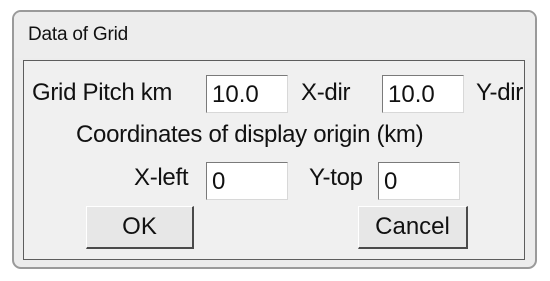 Image resolution: width=550 pixels, height=281 pixels. I want to click on x-left-label: X-left, so click(161, 177).